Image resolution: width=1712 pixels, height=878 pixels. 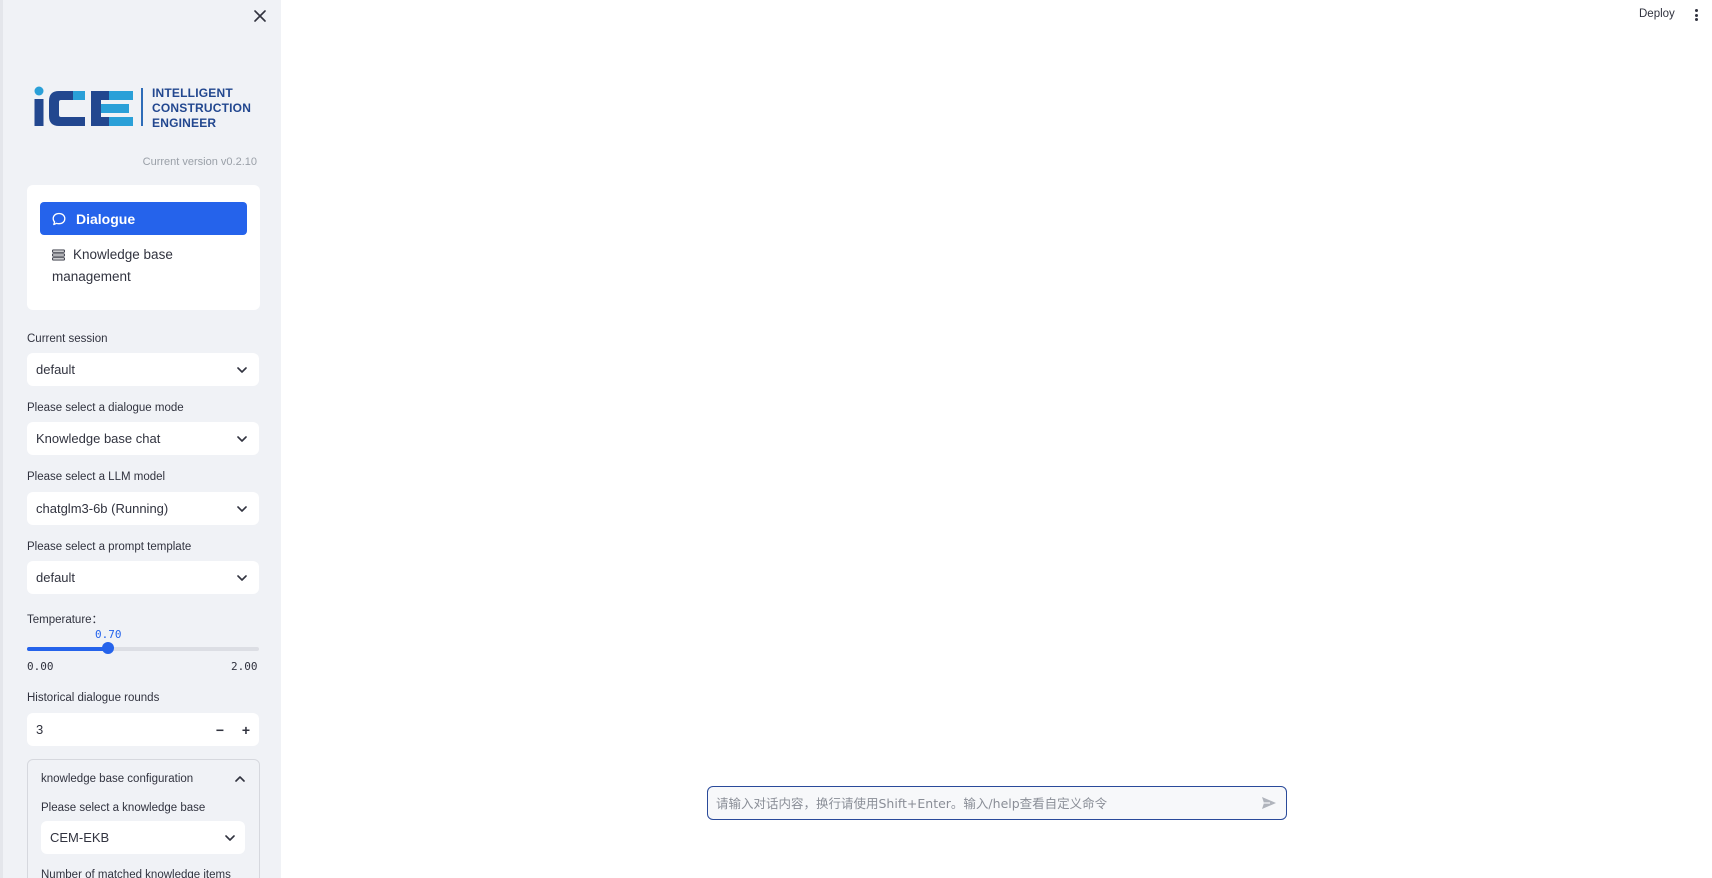 I want to click on nav-item-label: Knowledge base management, so click(x=112, y=265).